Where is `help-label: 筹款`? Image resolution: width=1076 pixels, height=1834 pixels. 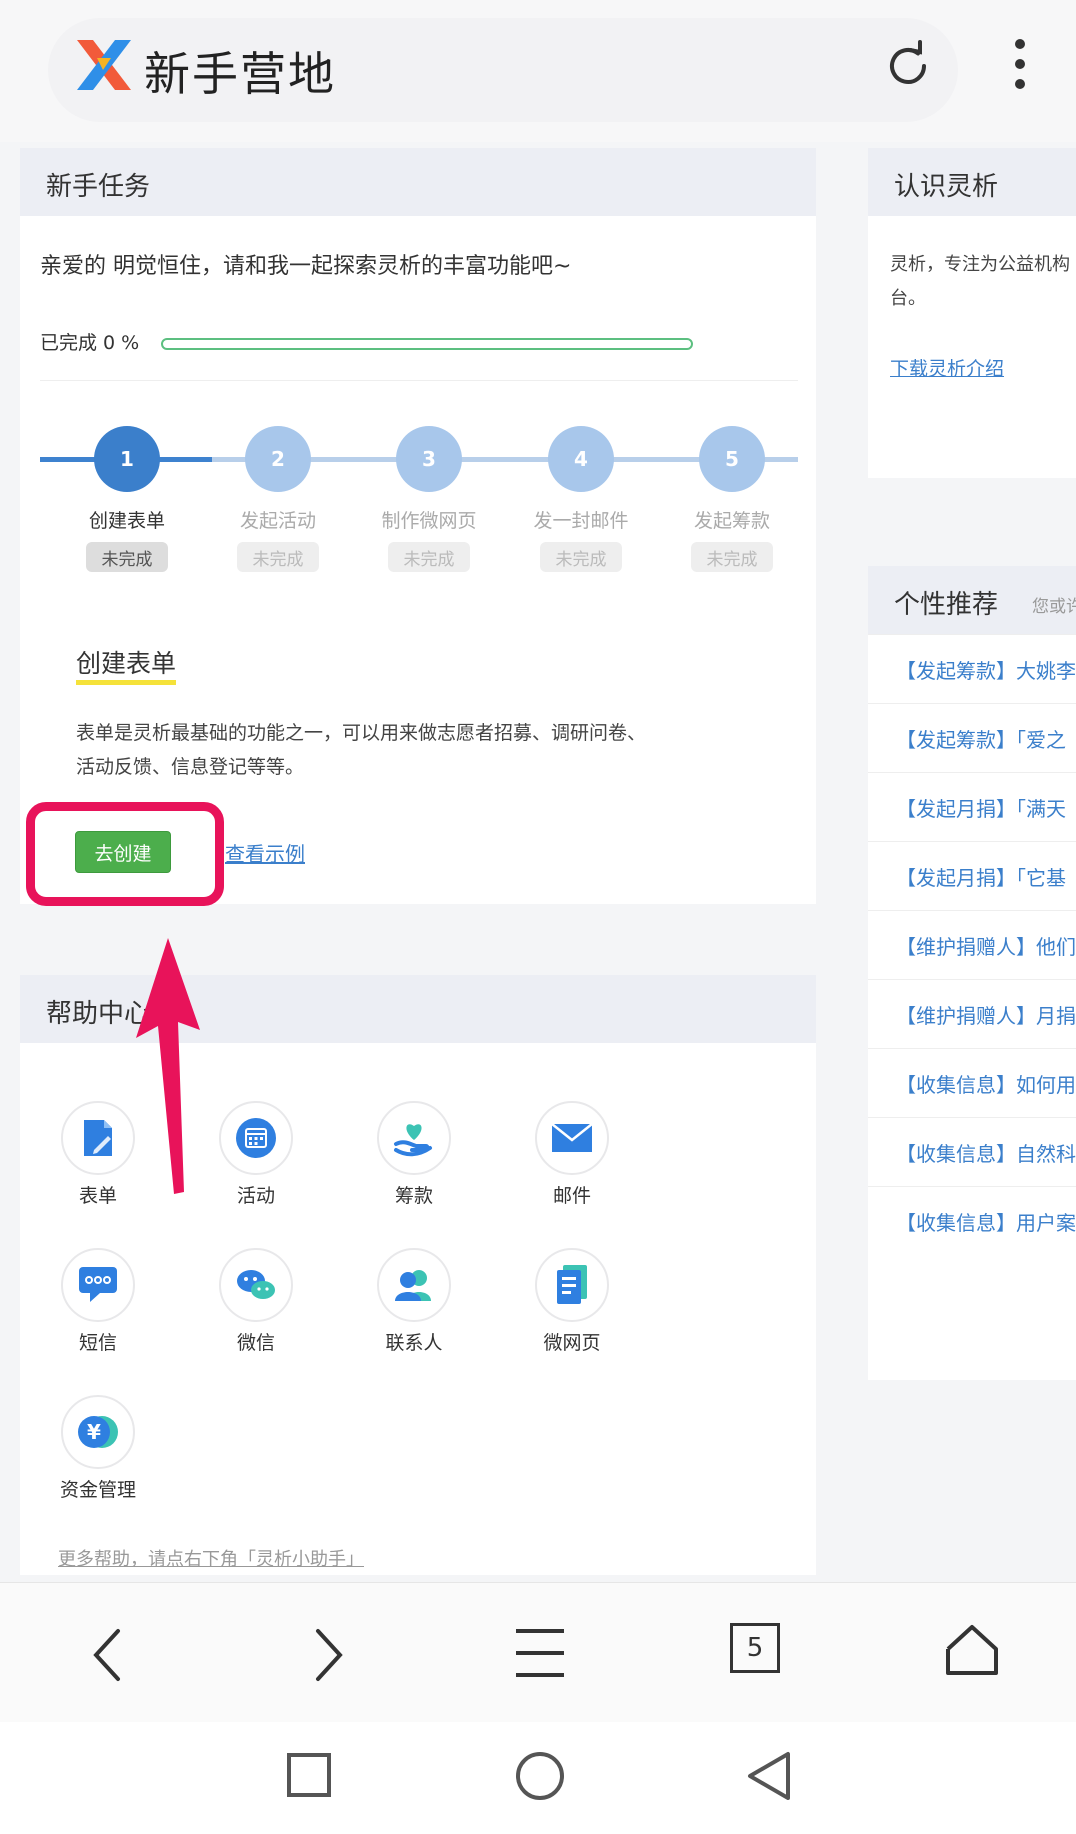
help-label: 筹款 is located at coordinates (413, 1196).